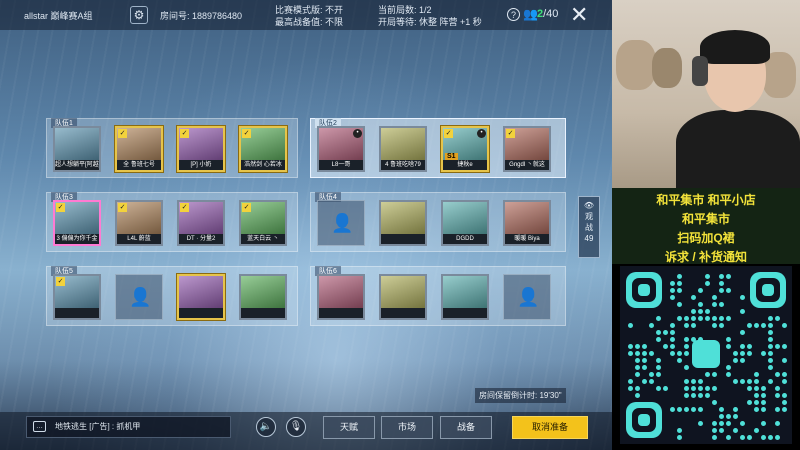 This screenshot has width=800, height=450. Describe the element at coordinates (349, 427) in the screenshot. I see `talent-button: 天赋` at that location.